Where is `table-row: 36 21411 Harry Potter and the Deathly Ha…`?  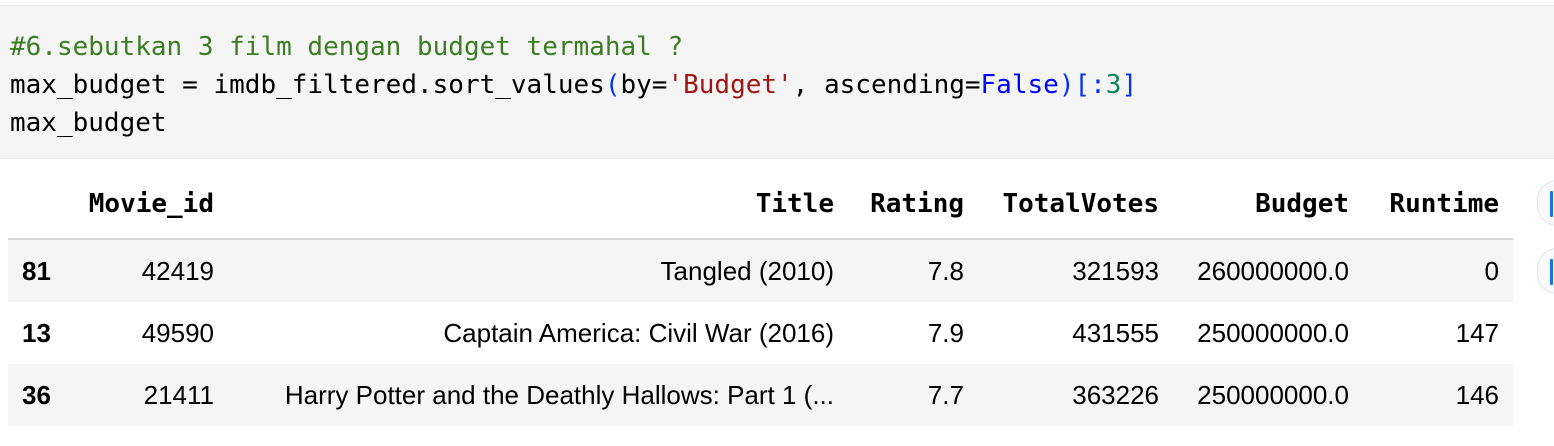 table-row: 36 21411 Harry Potter and the Deathly Ha… is located at coordinates (760, 395).